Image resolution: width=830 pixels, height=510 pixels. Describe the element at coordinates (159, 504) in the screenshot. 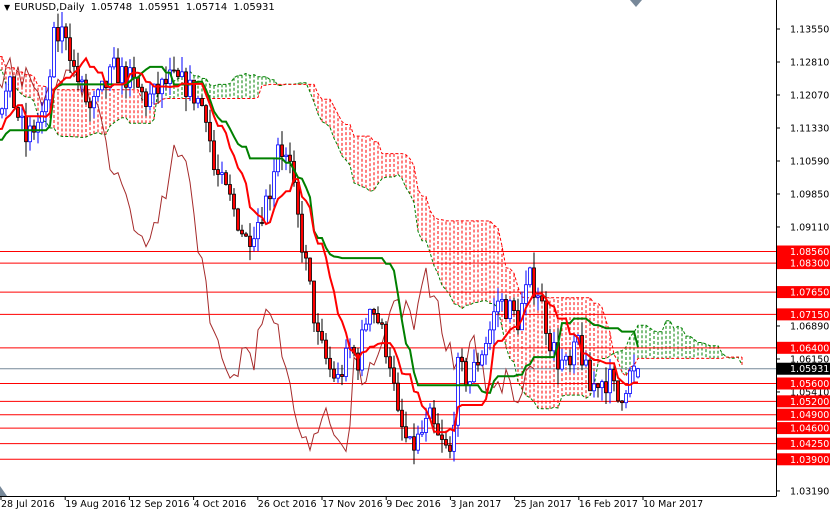

I see `time-tick-label: 12 Sep 2016` at that location.